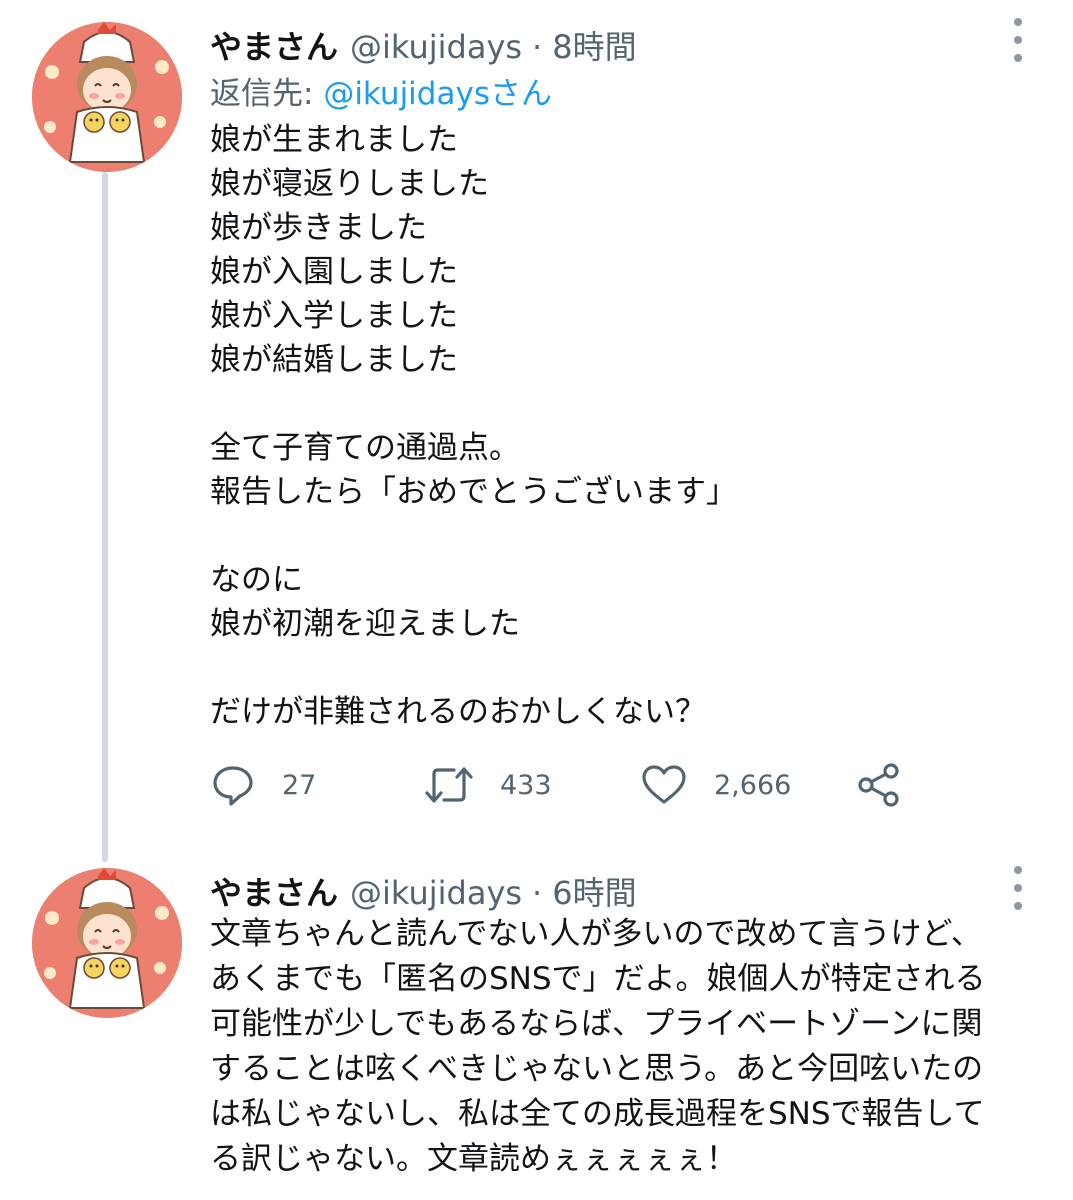  Describe the element at coordinates (526, 785) in the screenshot. I see `retweet-count: 433` at that location.